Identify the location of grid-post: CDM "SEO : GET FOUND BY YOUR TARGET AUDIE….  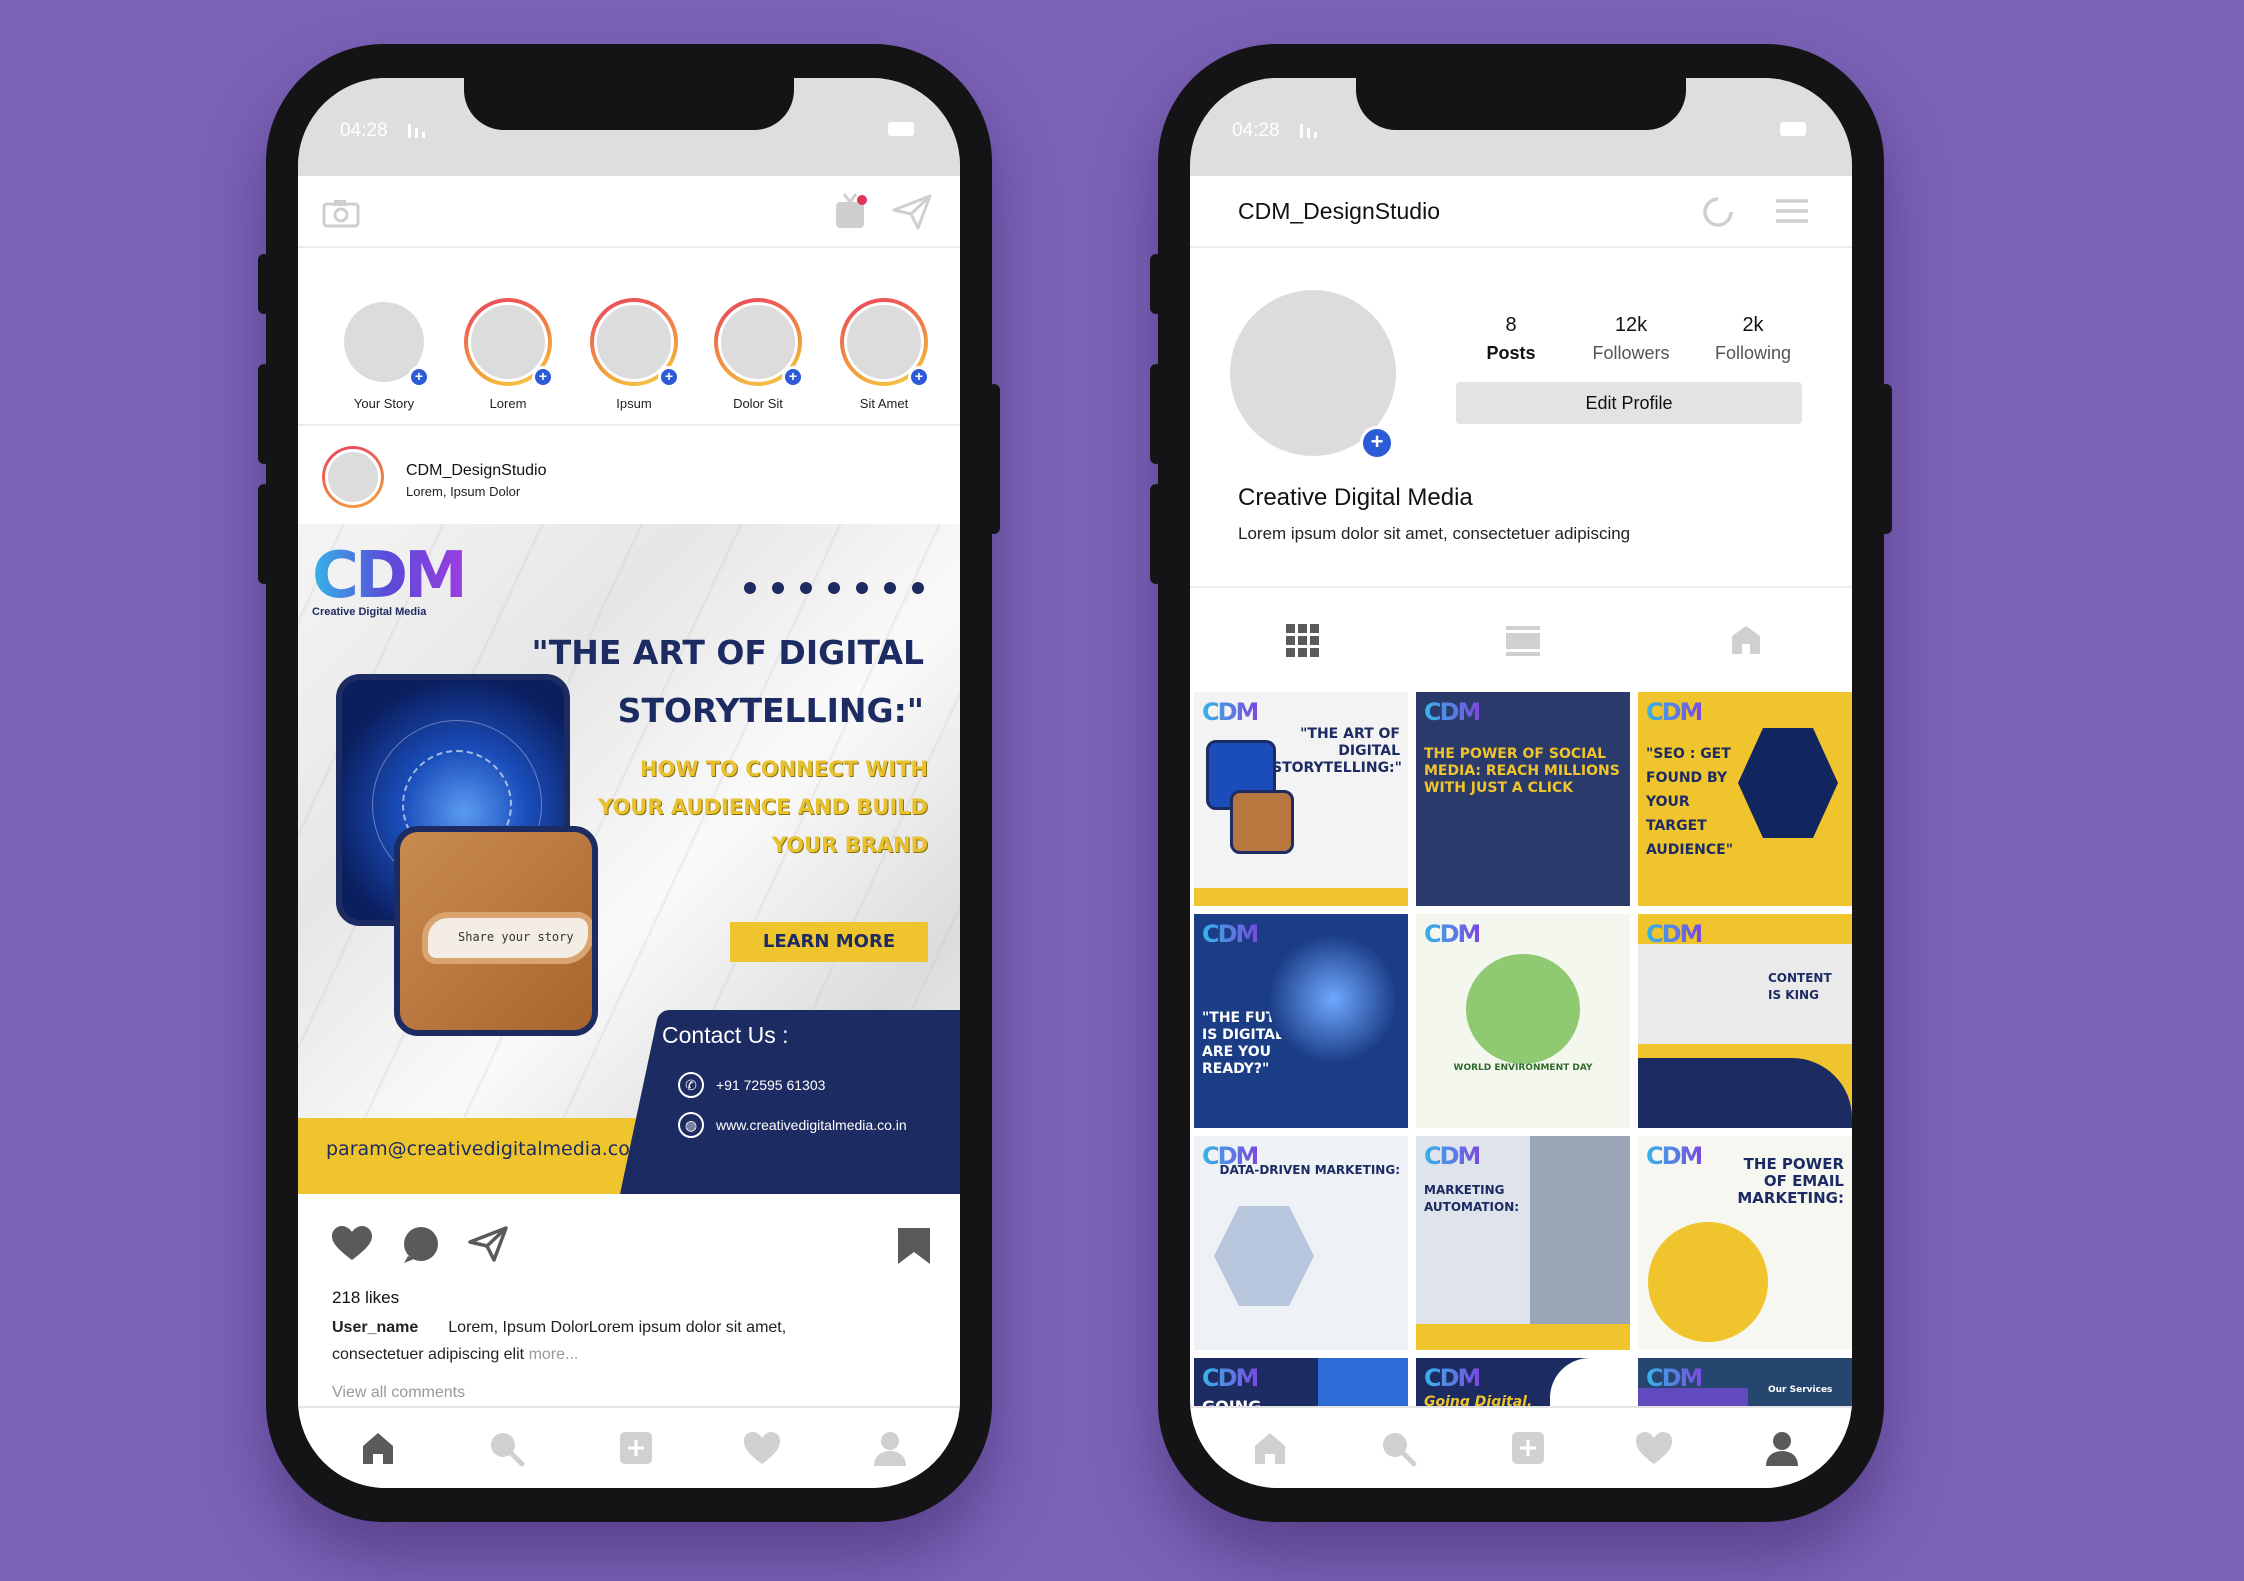
(1745, 799).